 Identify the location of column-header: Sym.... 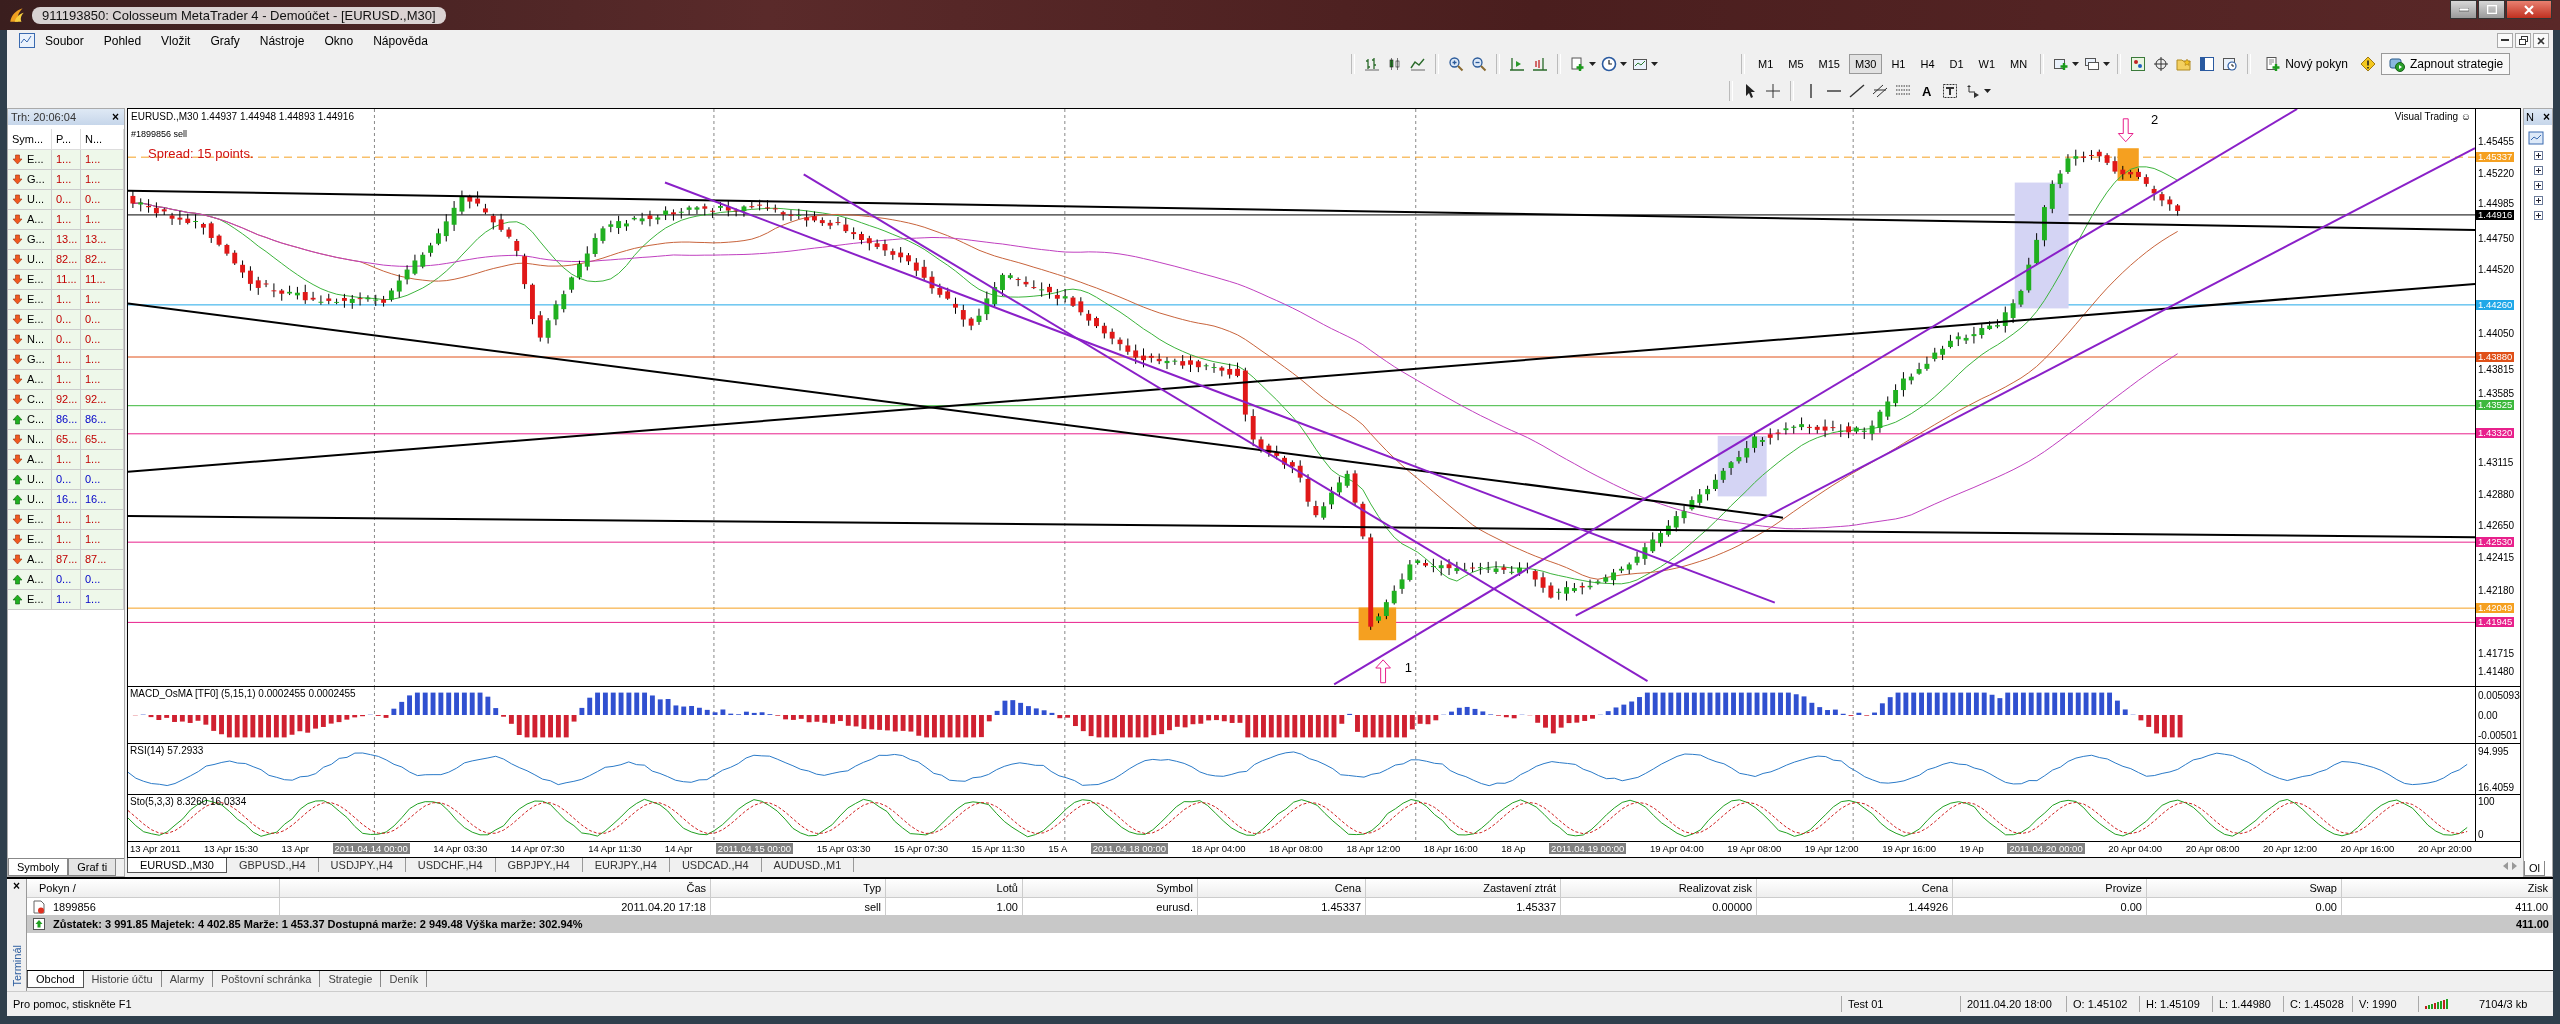
(30, 139).